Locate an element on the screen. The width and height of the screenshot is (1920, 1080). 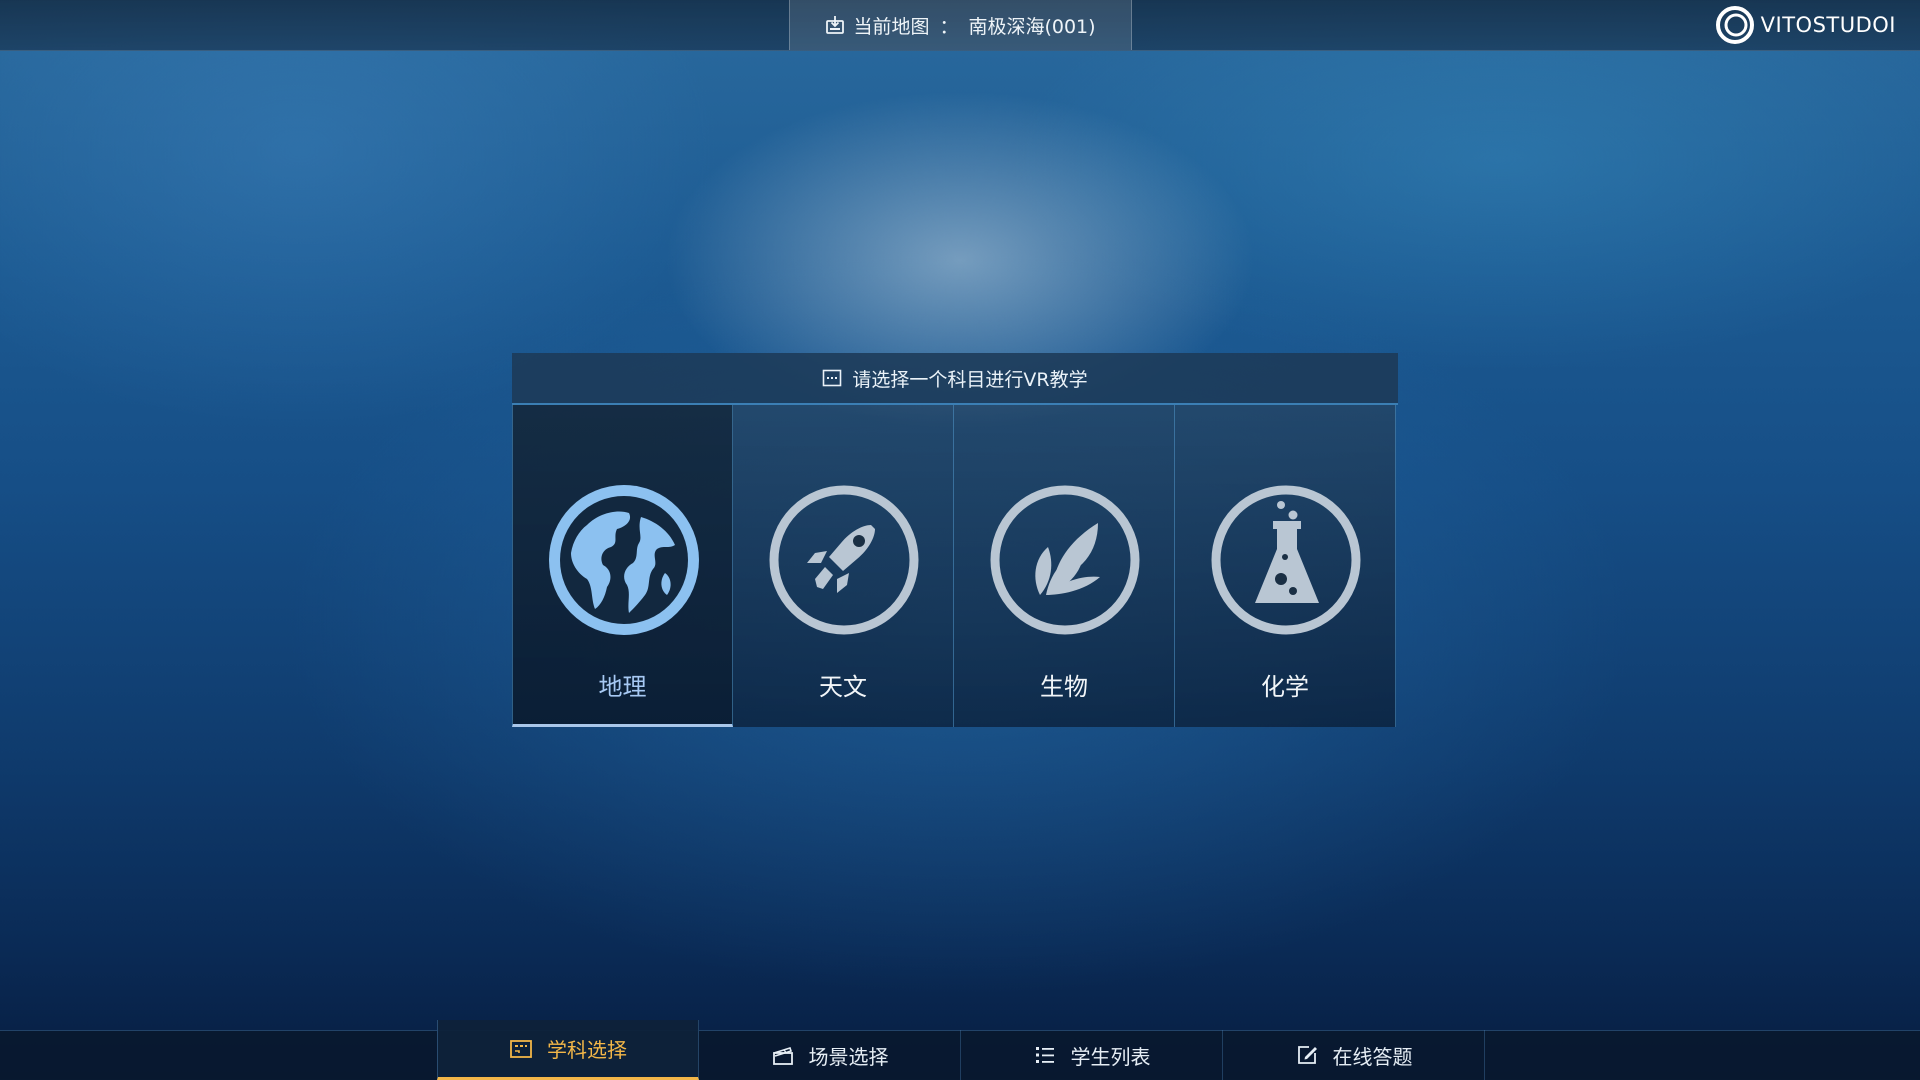
dialog-icon is located at coordinates (832, 378).